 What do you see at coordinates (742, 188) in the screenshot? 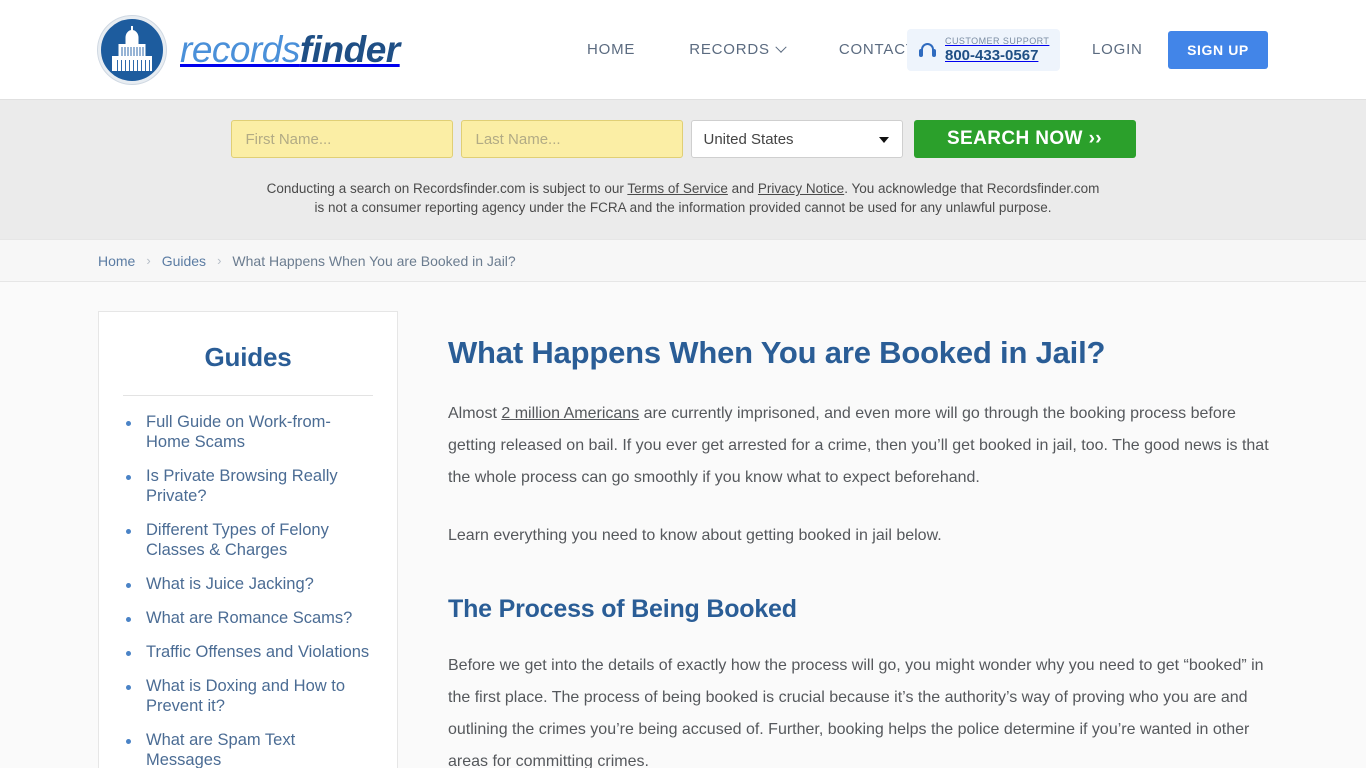
I see `disclaimer-mid: and` at bounding box center [742, 188].